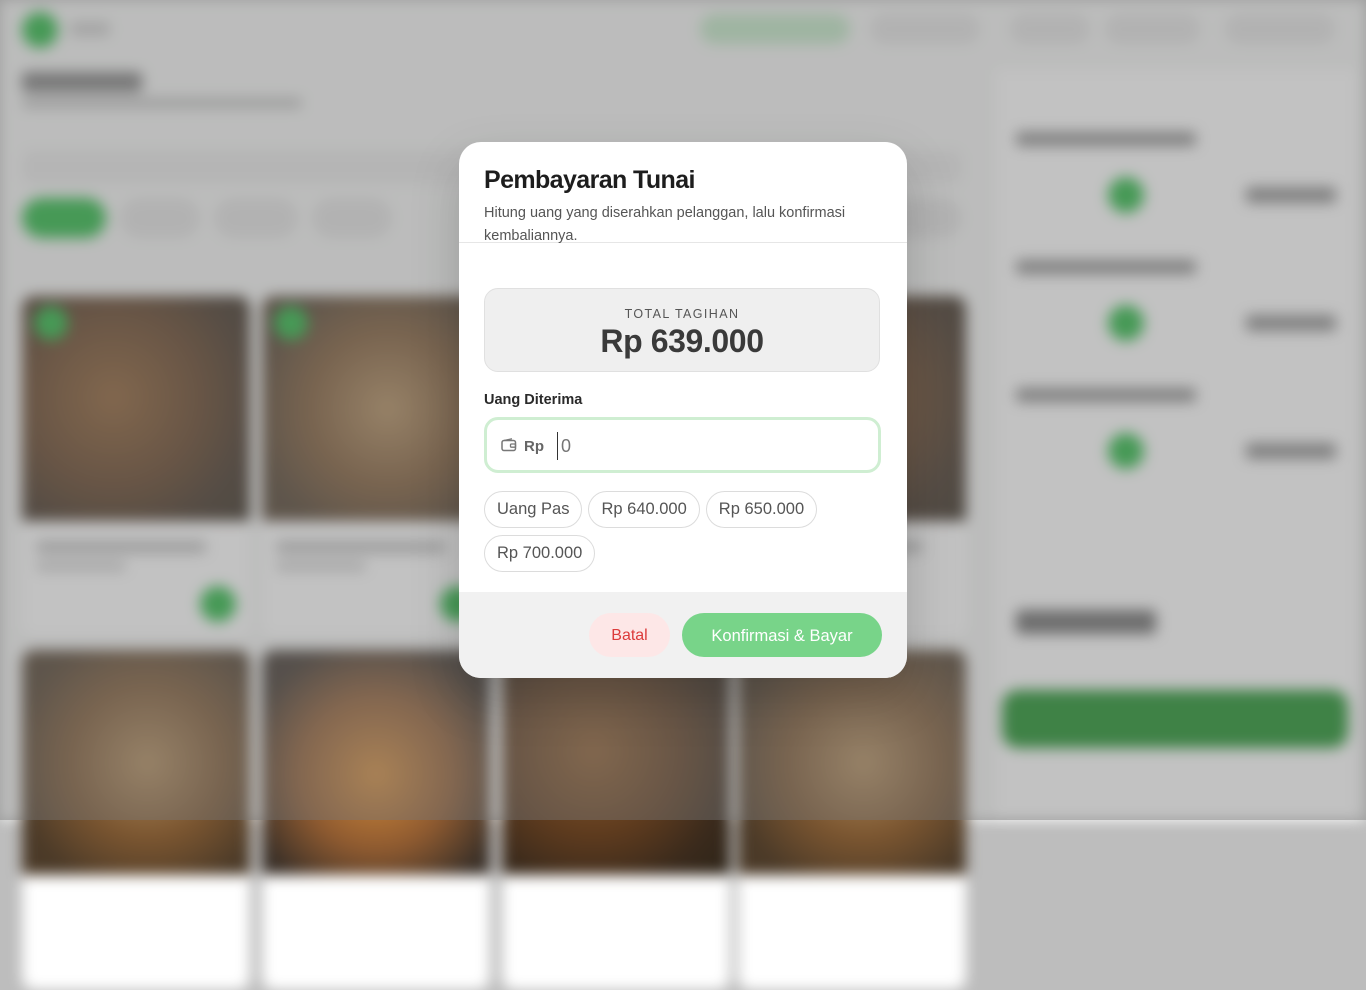 Image resolution: width=1366 pixels, height=990 pixels. Describe the element at coordinates (540, 553) in the screenshot. I see `quick-amount-button: Rp 700.000` at that location.